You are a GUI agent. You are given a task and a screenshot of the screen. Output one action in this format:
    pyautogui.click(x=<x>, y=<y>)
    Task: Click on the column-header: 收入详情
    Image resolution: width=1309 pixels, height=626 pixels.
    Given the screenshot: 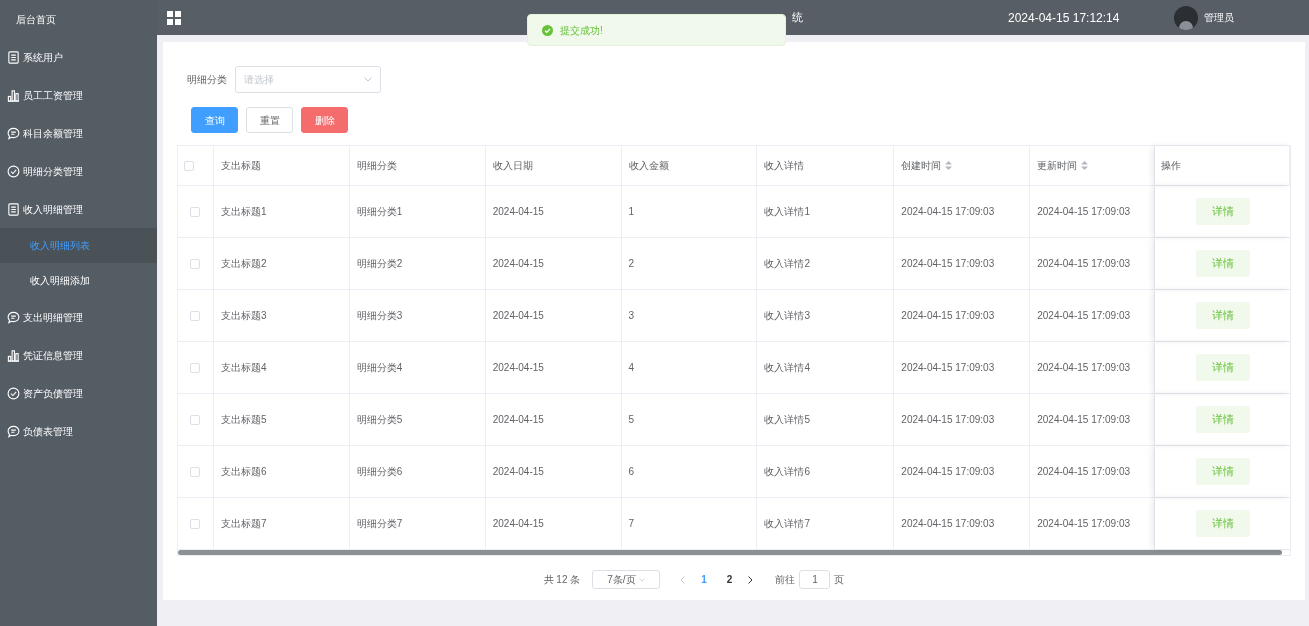 What is the action you would take?
    pyautogui.click(x=826, y=165)
    